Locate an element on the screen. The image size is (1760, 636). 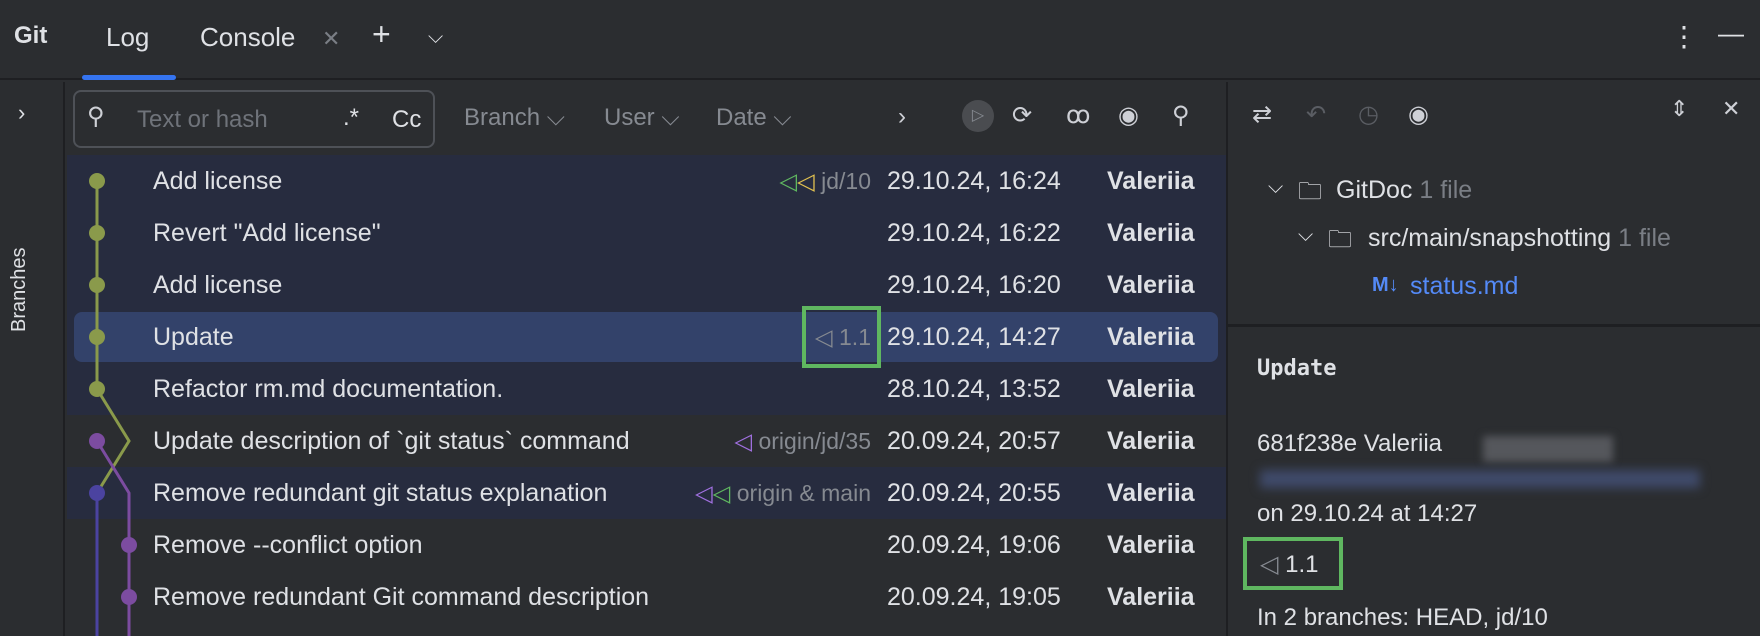
commit-graph is located at coordinates (113, 404).